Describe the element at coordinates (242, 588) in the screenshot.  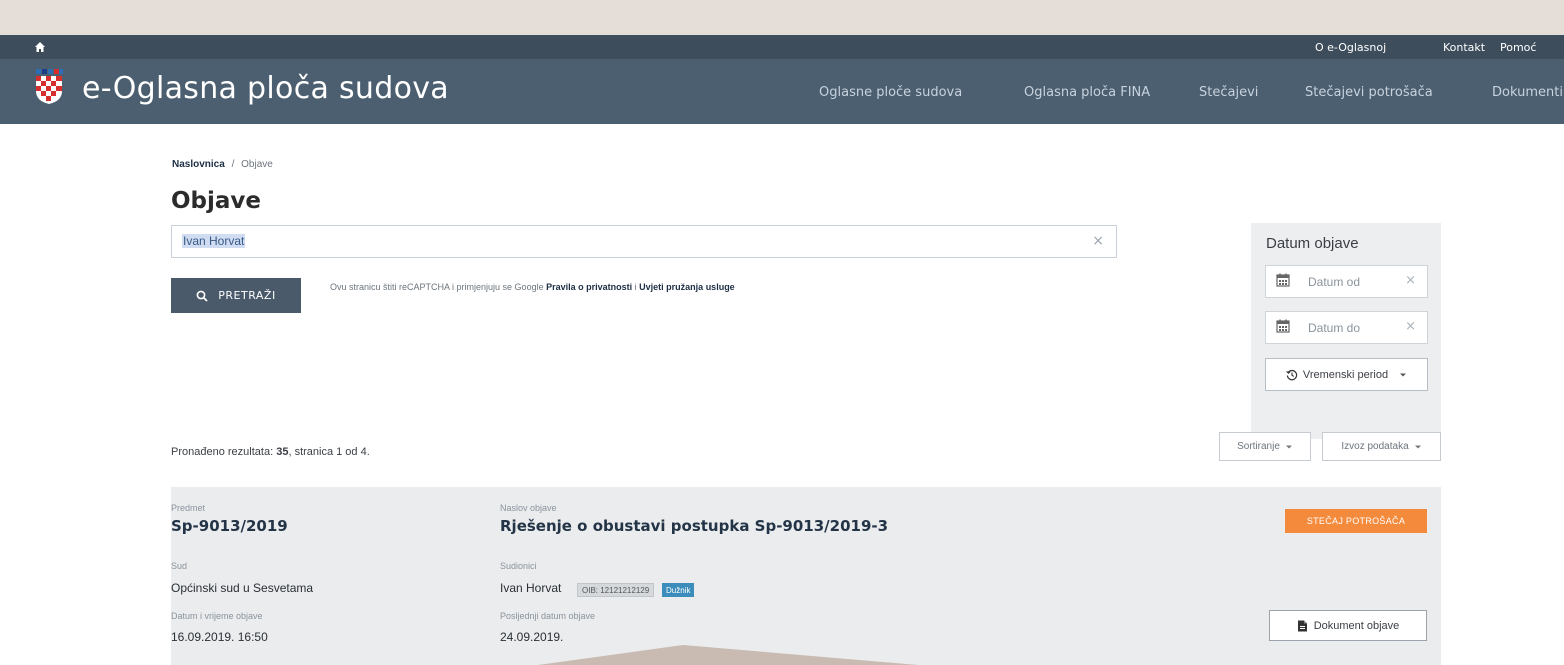
I see `court-name: Općinski sud u Sesvetama` at that location.